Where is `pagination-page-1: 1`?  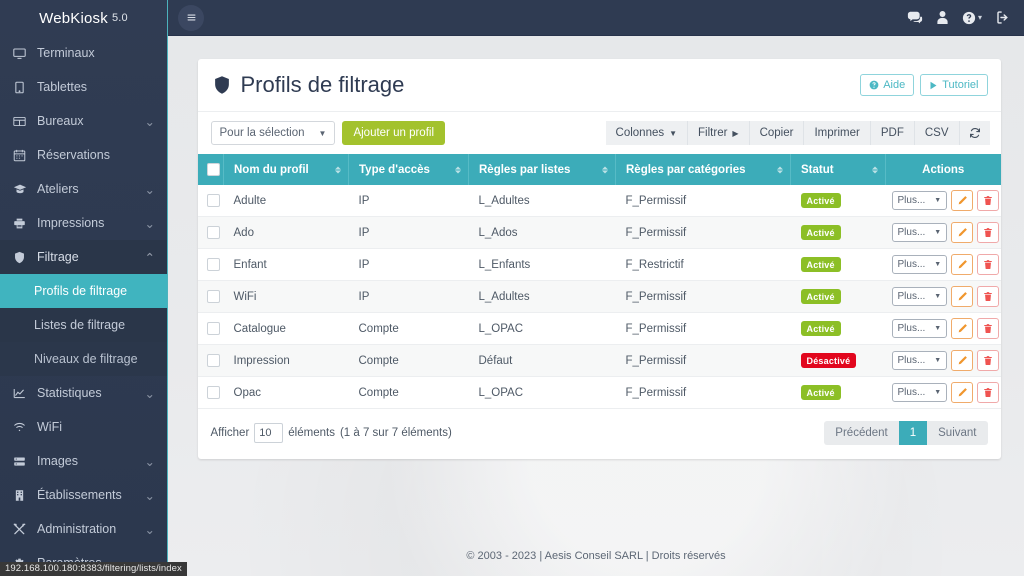
pagination-page-1: 1 is located at coordinates (913, 433).